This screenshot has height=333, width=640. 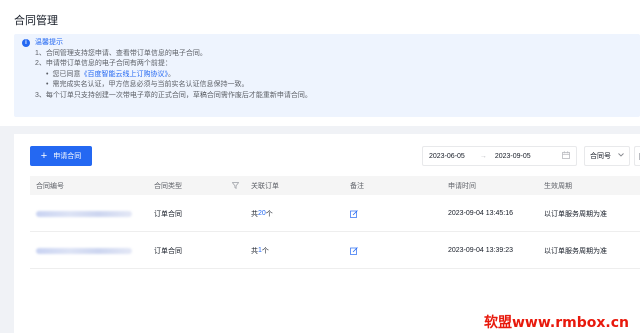 I want to click on column-header: 生效周期, so click(x=558, y=186).